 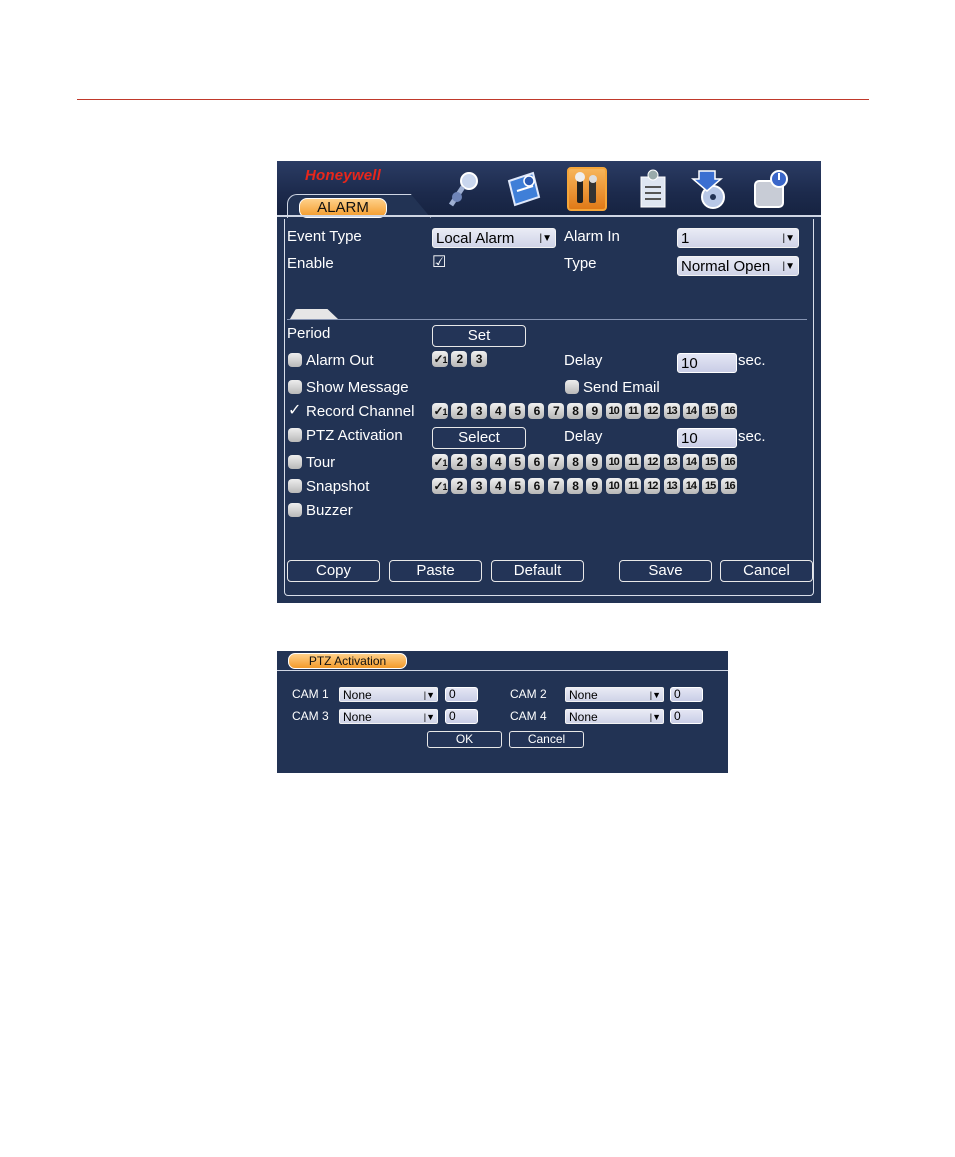 What do you see at coordinates (707, 363) in the screenshot?
I see `delay-input: 10` at bounding box center [707, 363].